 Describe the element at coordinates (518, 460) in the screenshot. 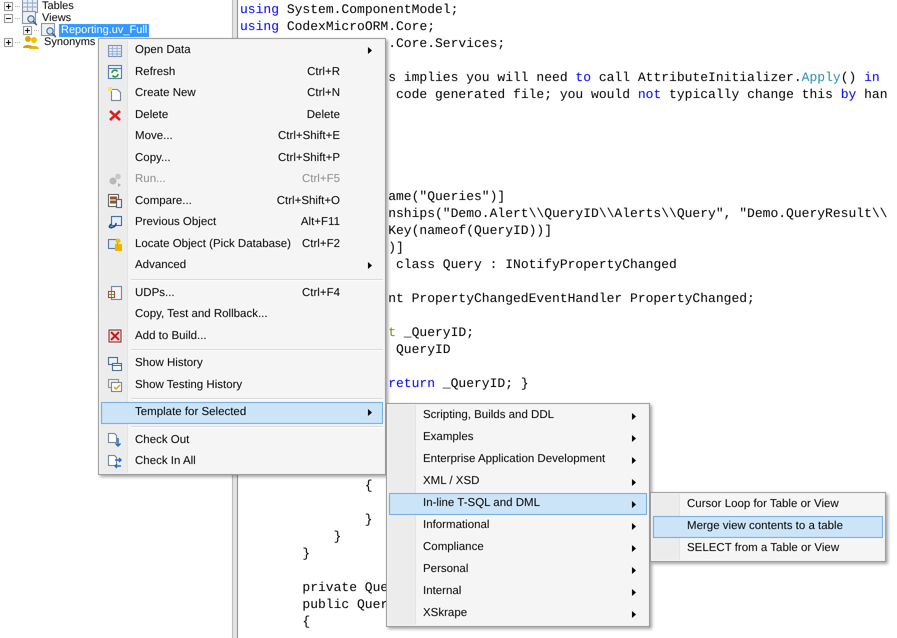

I see `menu-item: Enterprise Application Development` at that location.